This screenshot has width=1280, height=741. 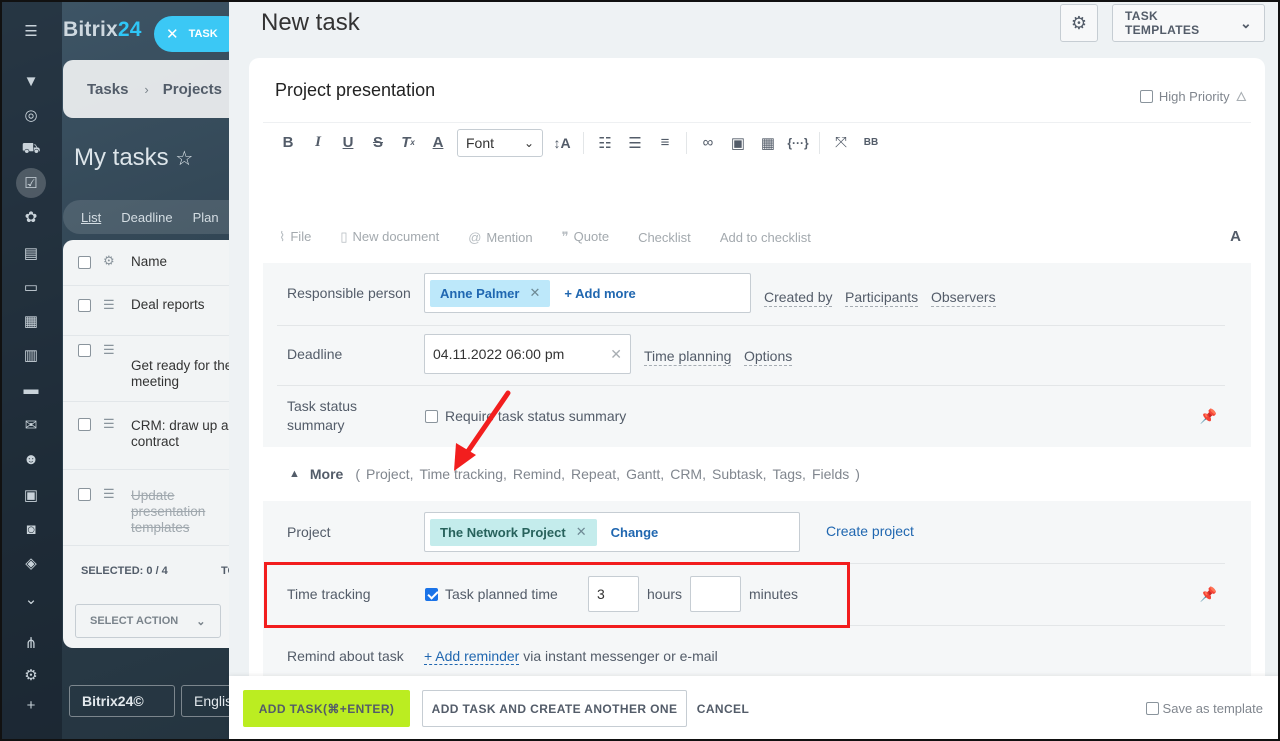 What do you see at coordinates (348, 143) in the screenshot?
I see `underline-icon: U` at bounding box center [348, 143].